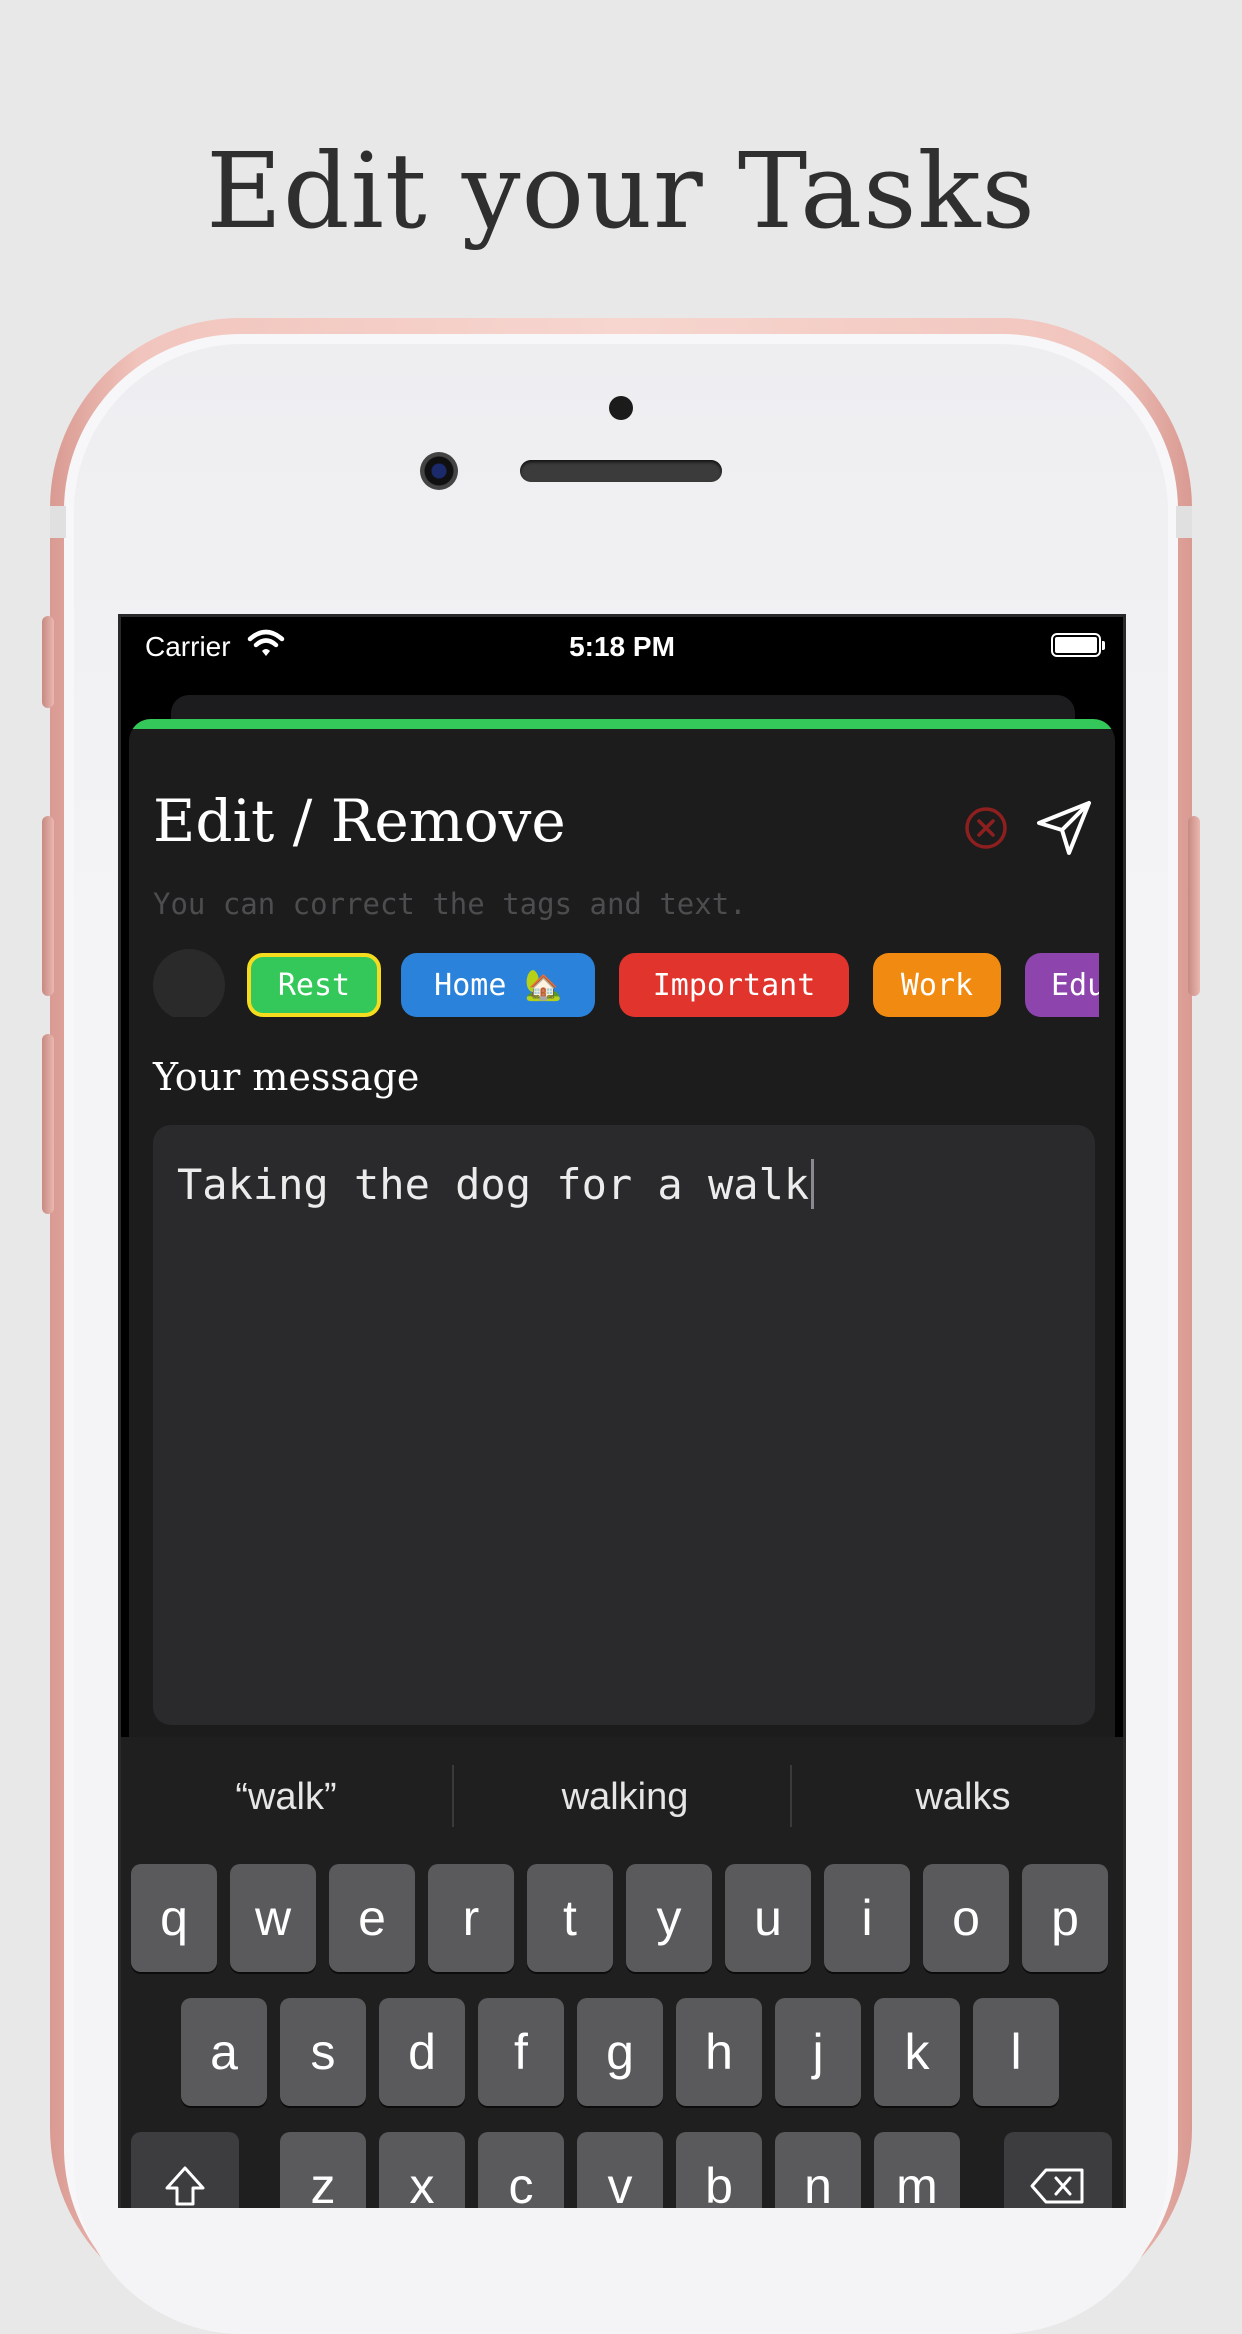  Describe the element at coordinates (48, 1124) in the screenshot. I see `volume-down-button` at that location.